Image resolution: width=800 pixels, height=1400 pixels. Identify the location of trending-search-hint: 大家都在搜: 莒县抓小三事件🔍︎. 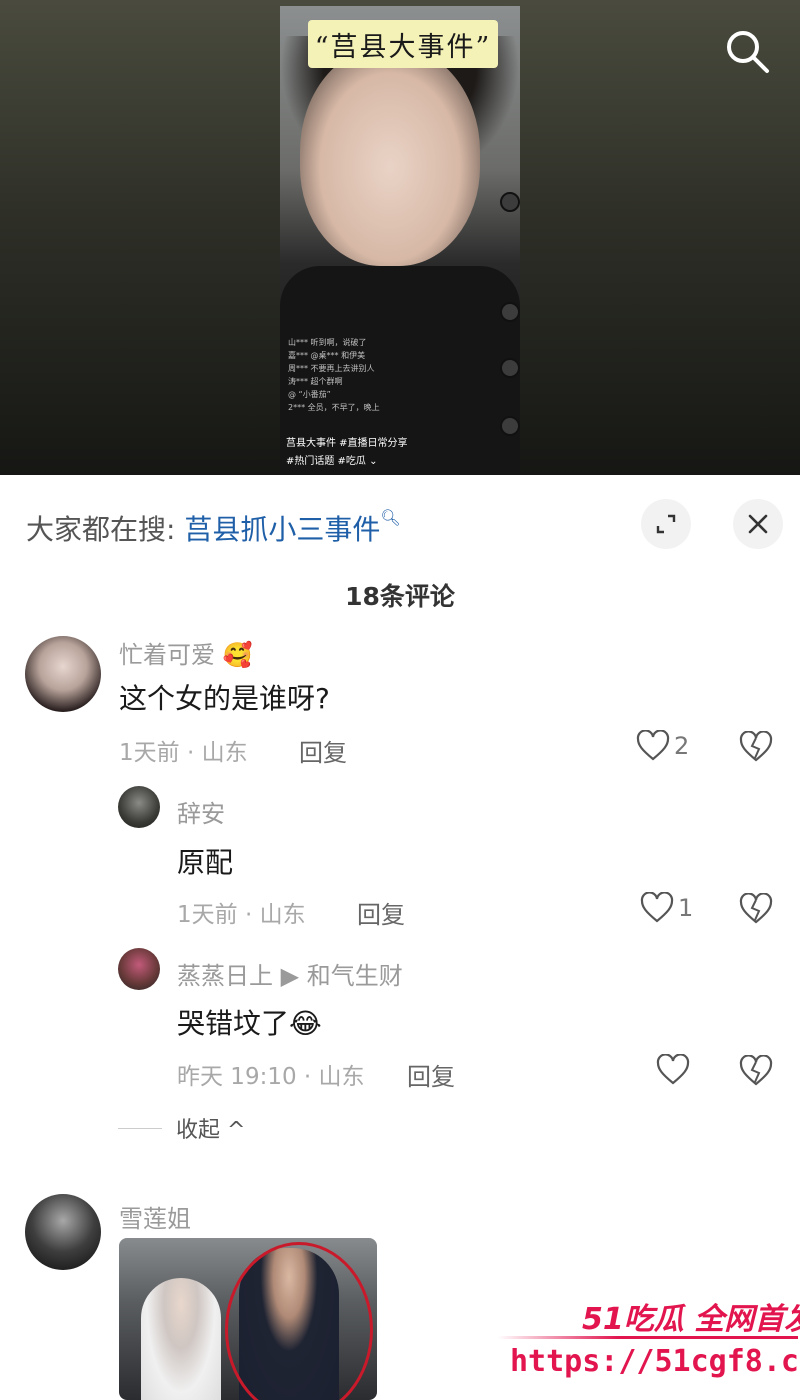
(213, 528).